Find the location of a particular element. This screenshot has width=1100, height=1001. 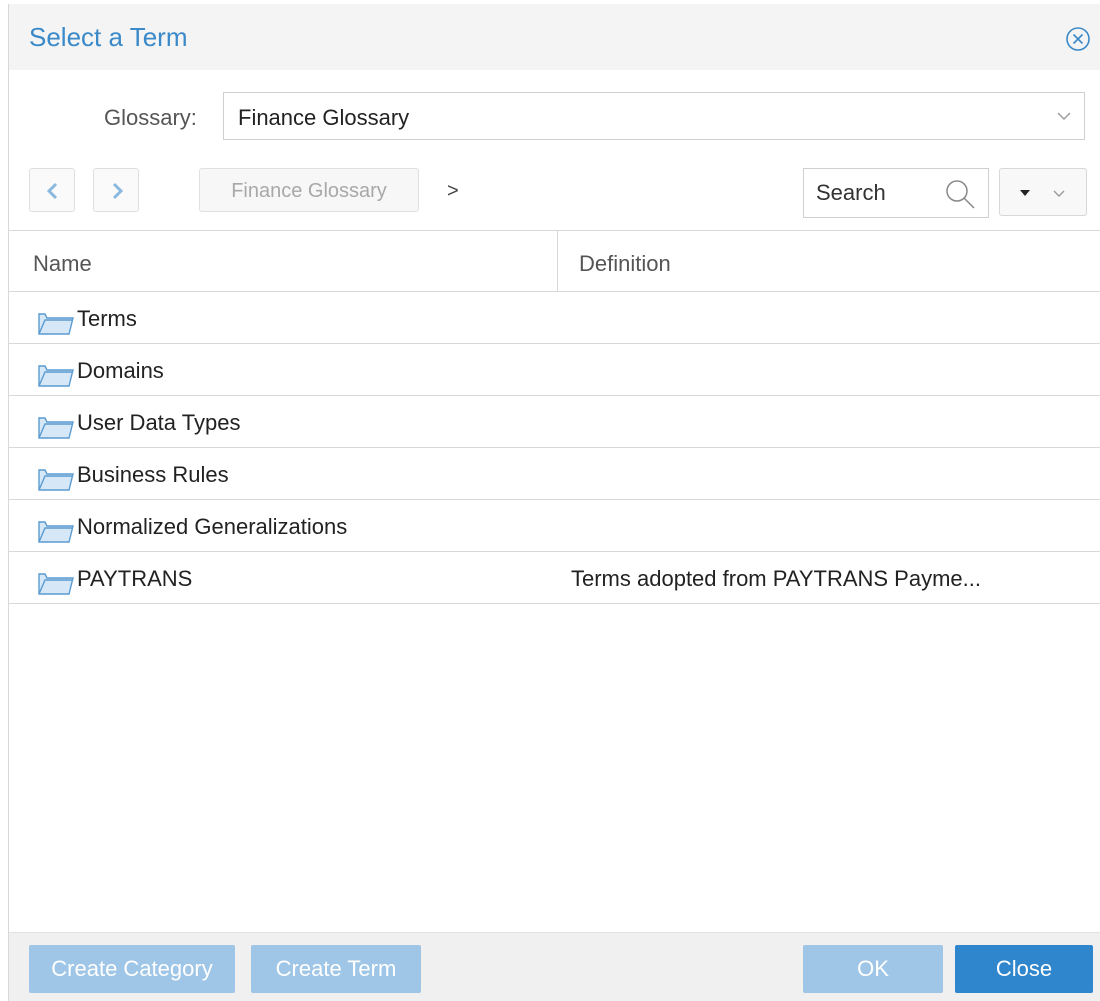

row-name: User Data Types is located at coordinates (159, 422).